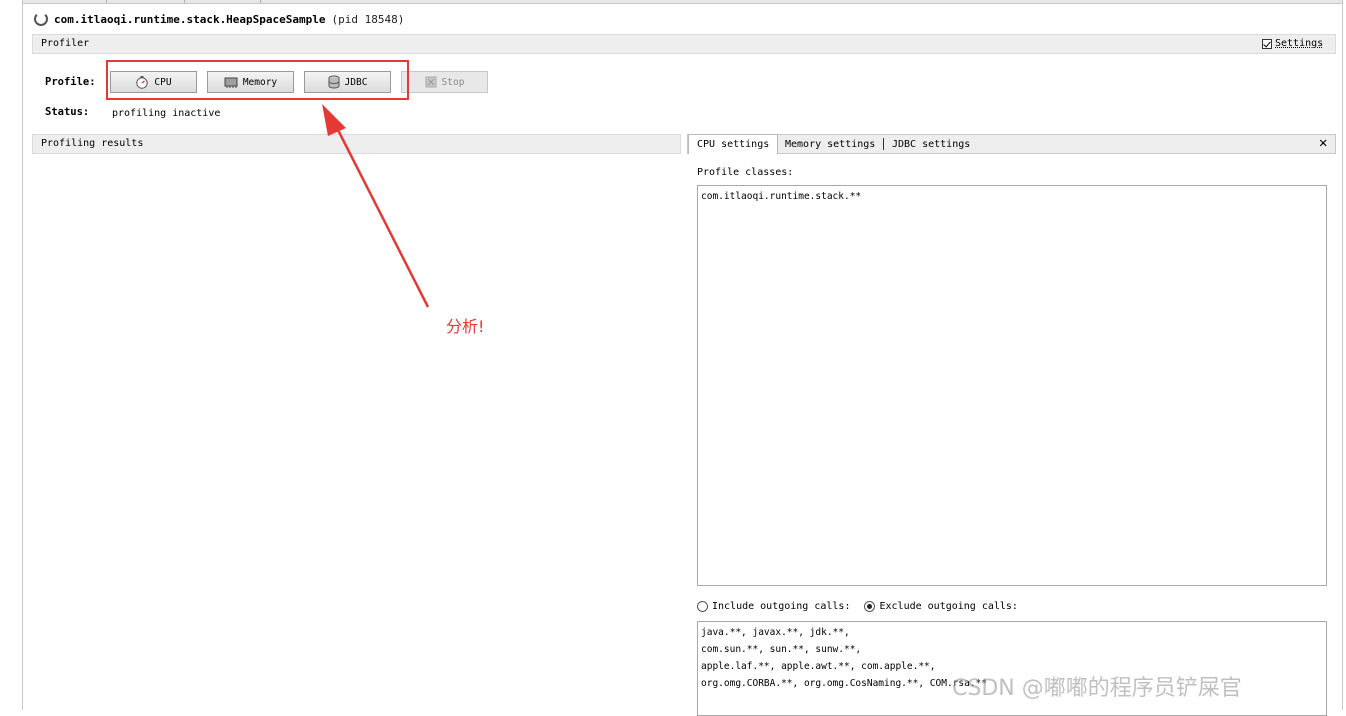 The image size is (1346, 716). I want to click on watermark: CSDN @嘟嘟的程序员铲屎官, so click(1097, 688).